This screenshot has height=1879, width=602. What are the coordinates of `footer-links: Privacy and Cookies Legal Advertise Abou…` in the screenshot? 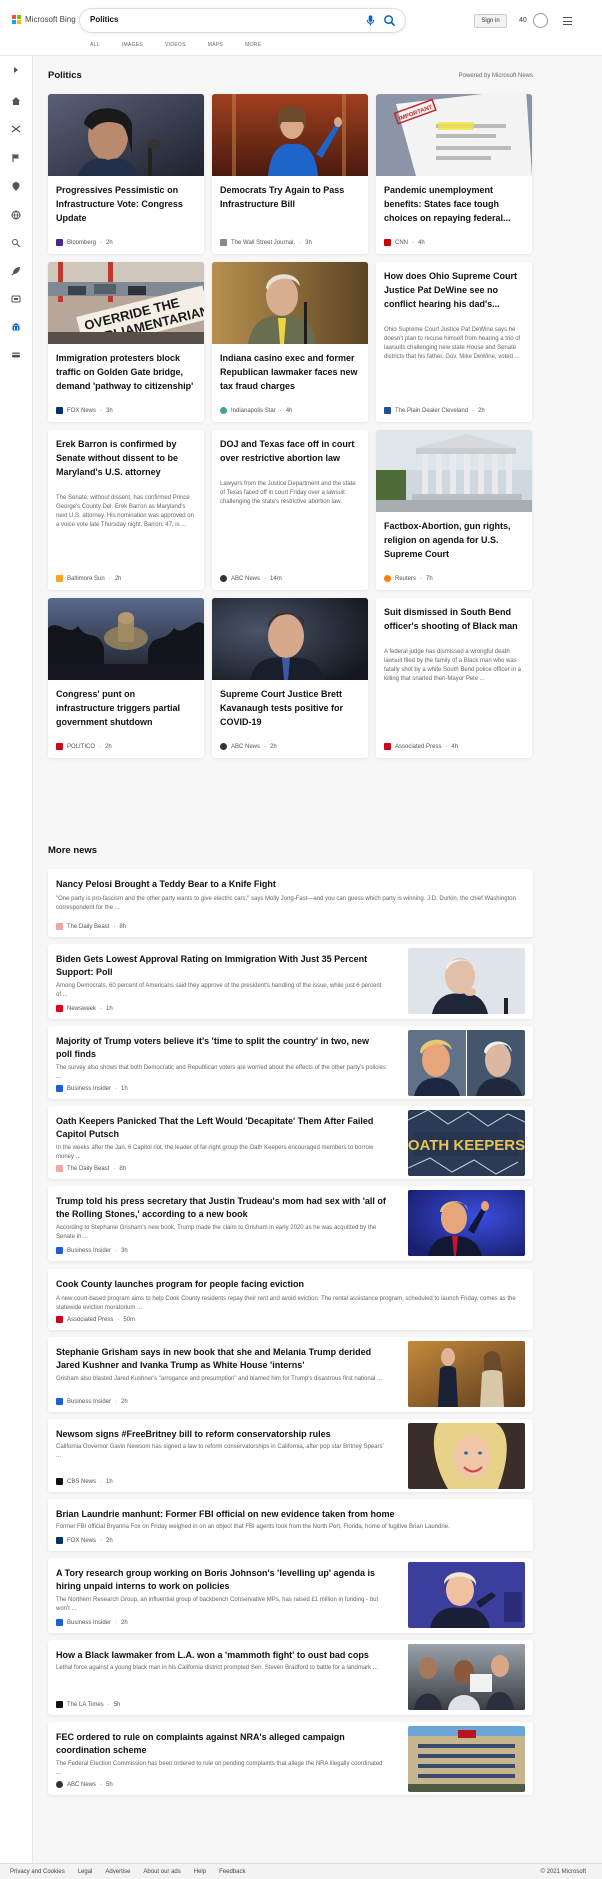 It's located at (127, 1872).